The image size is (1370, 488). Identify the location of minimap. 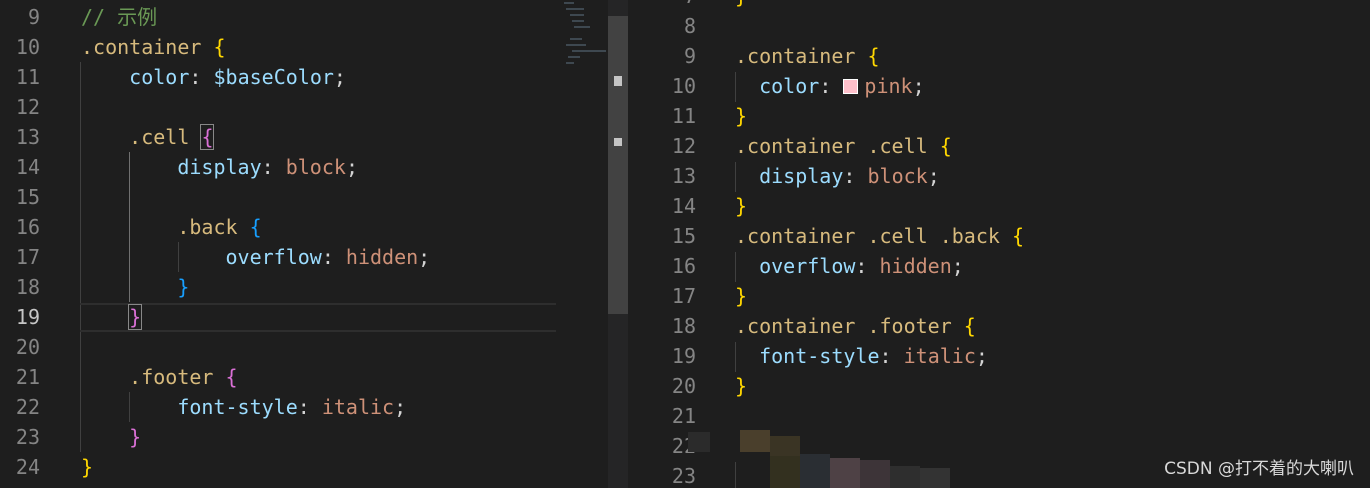
(585, 35).